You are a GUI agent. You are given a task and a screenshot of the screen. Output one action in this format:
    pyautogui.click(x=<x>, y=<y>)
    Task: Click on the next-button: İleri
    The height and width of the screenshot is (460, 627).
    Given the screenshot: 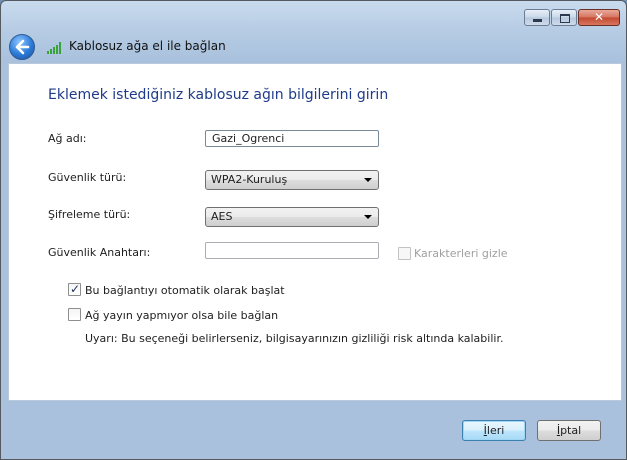 What is the action you would take?
    pyautogui.click(x=494, y=430)
    